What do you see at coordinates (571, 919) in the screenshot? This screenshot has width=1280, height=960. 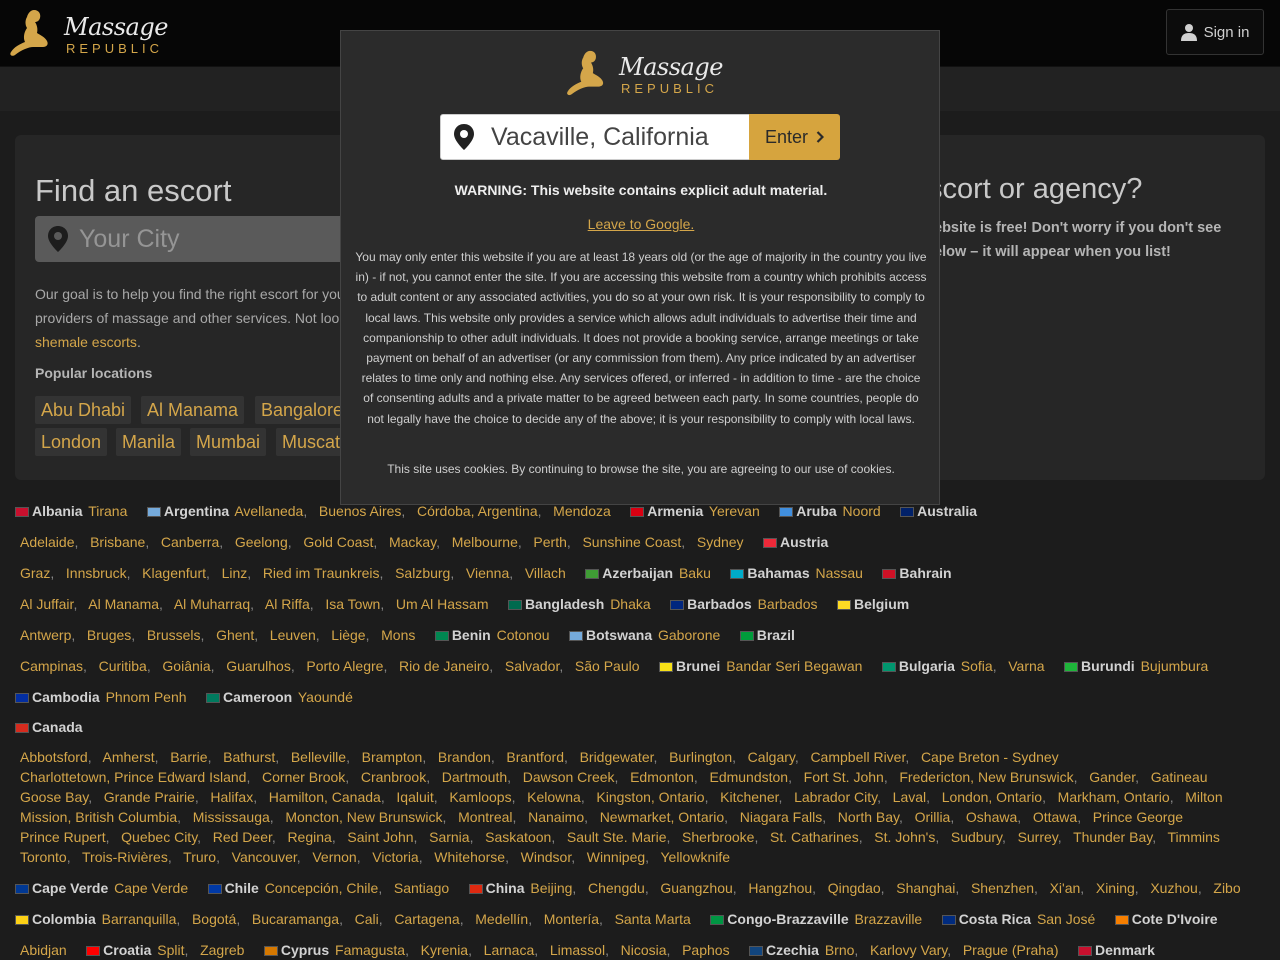 I see `city-link: Montería` at bounding box center [571, 919].